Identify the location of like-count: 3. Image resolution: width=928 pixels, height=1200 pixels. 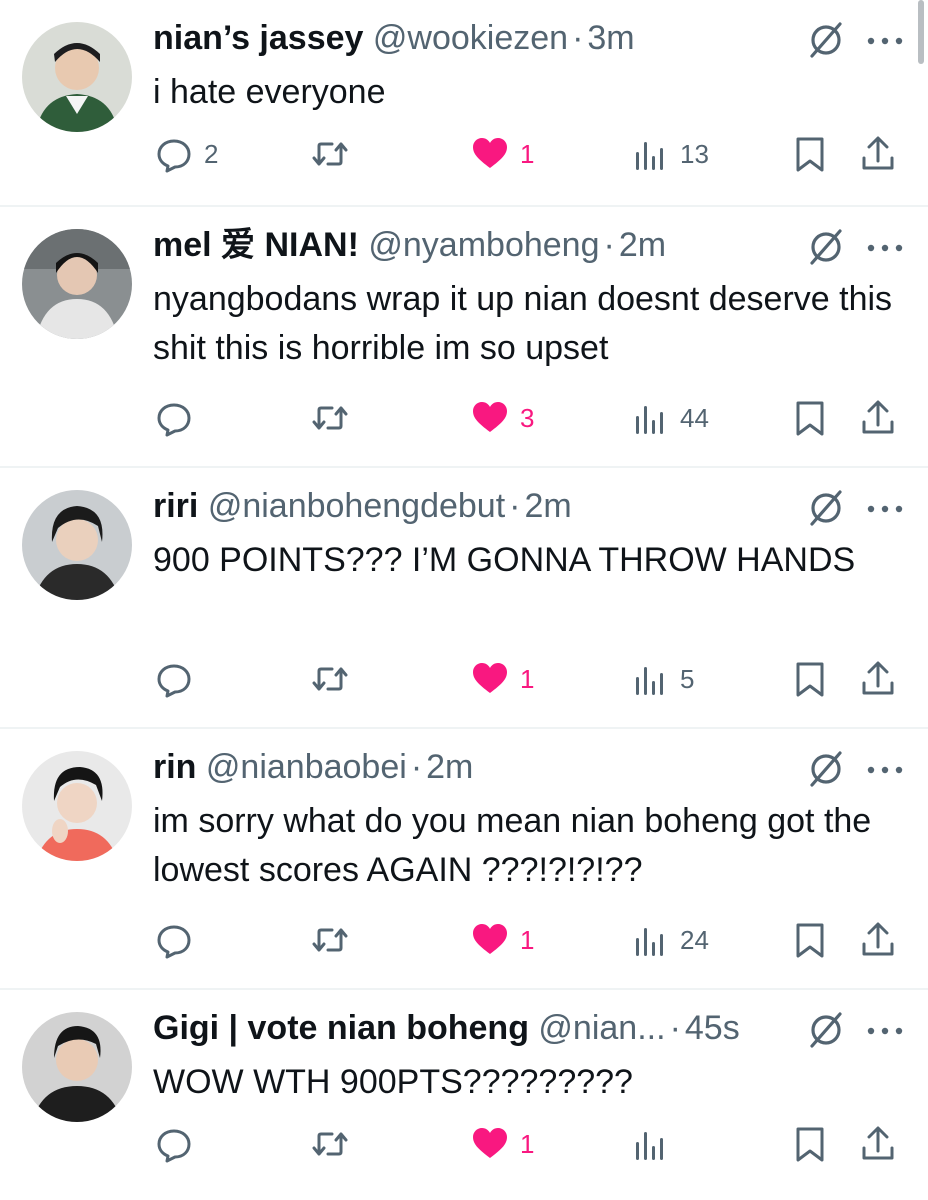
(527, 417).